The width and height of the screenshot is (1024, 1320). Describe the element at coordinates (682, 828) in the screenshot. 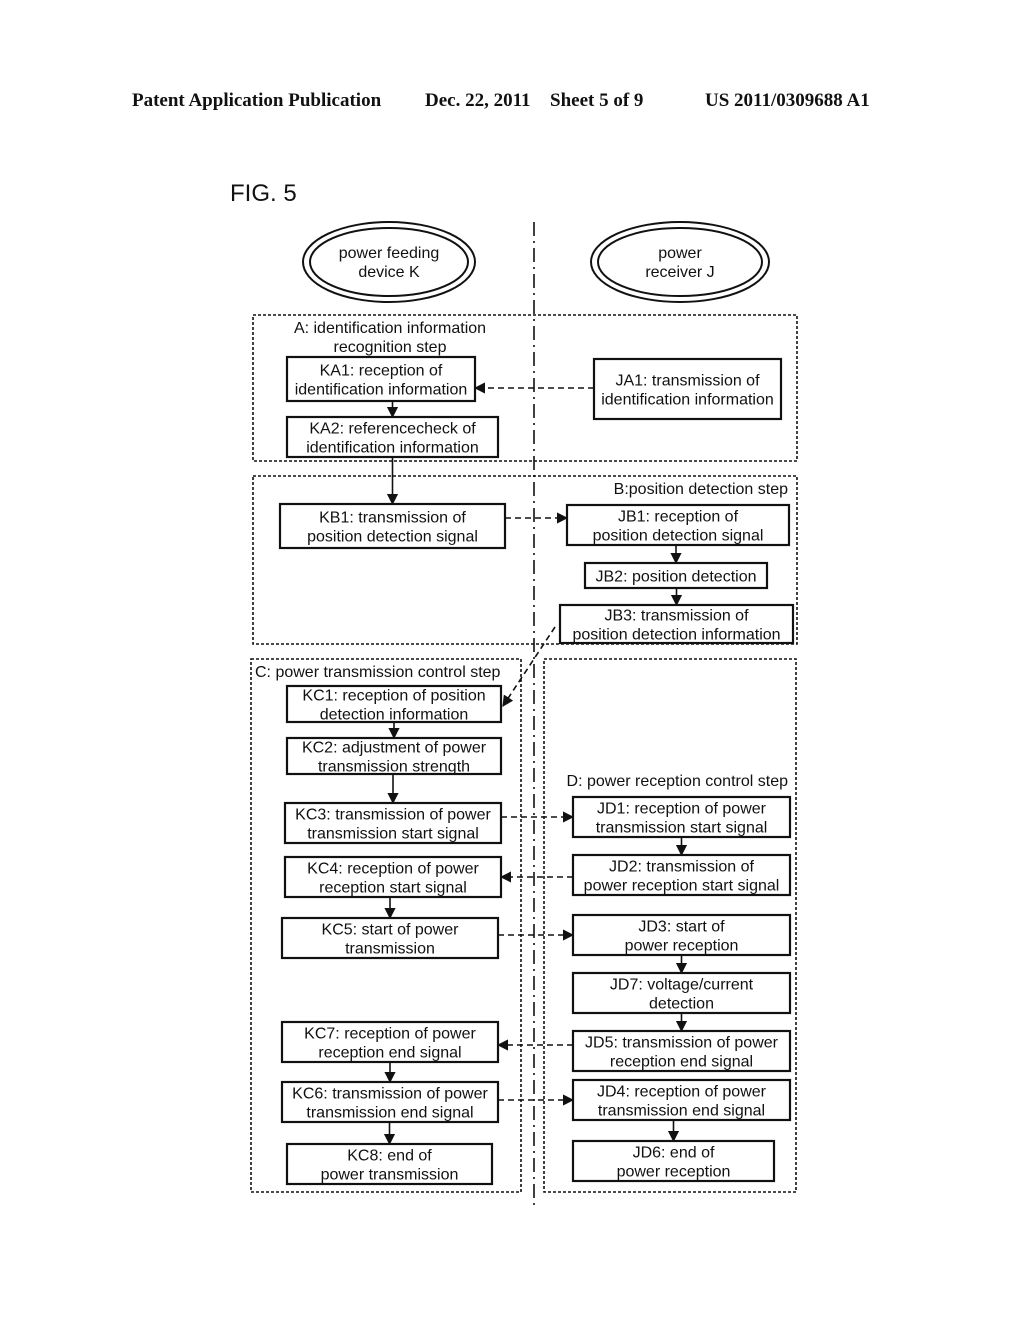

I see `process-label-JD1: transmission start signal` at that location.